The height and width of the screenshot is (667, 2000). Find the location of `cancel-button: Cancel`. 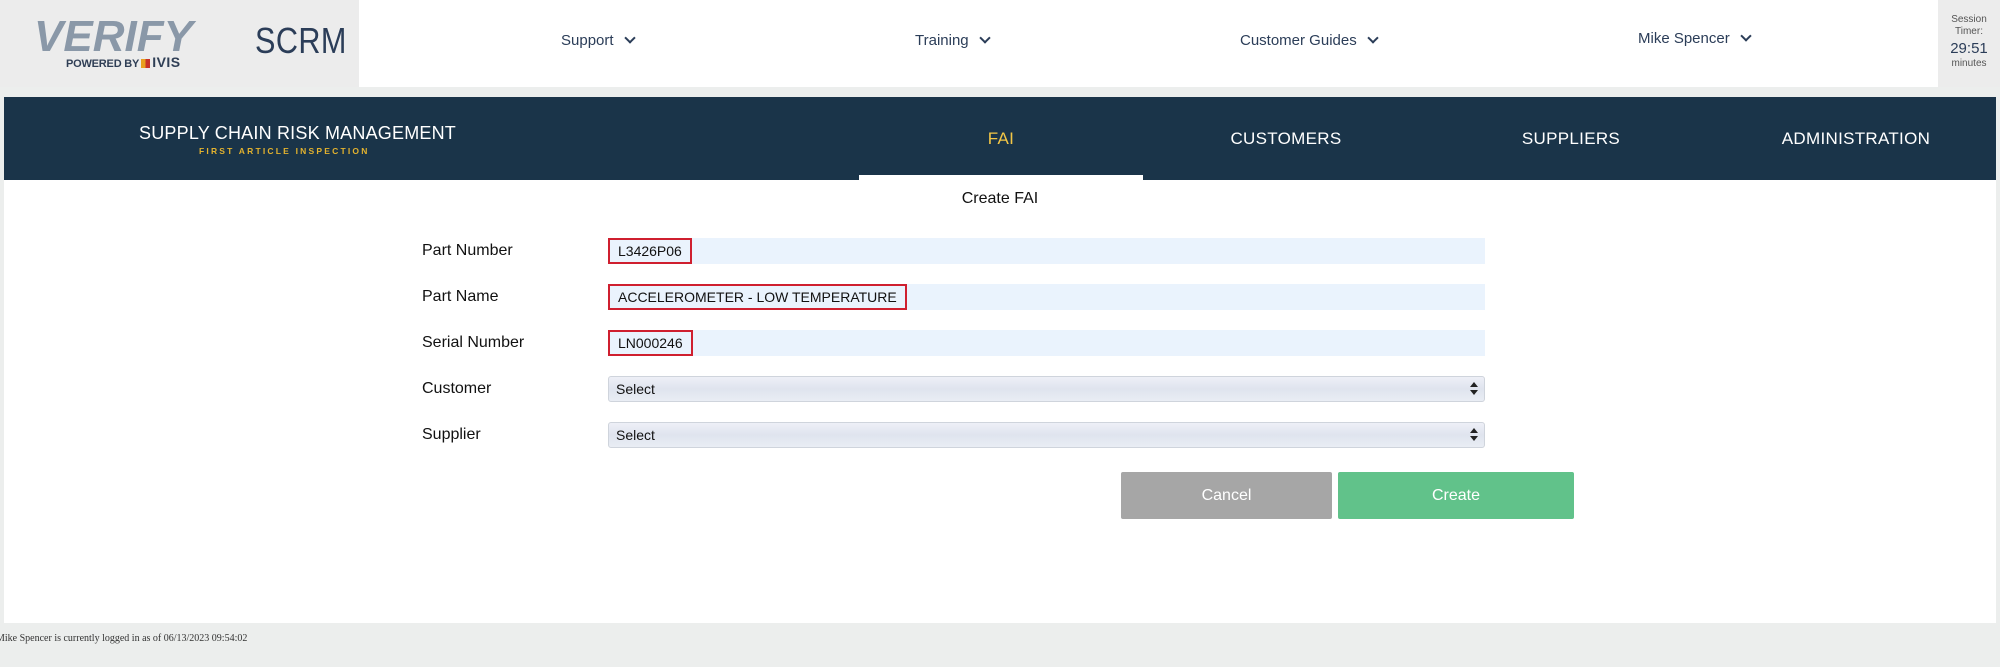

cancel-button: Cancel is located at coordinates (1226, 495).